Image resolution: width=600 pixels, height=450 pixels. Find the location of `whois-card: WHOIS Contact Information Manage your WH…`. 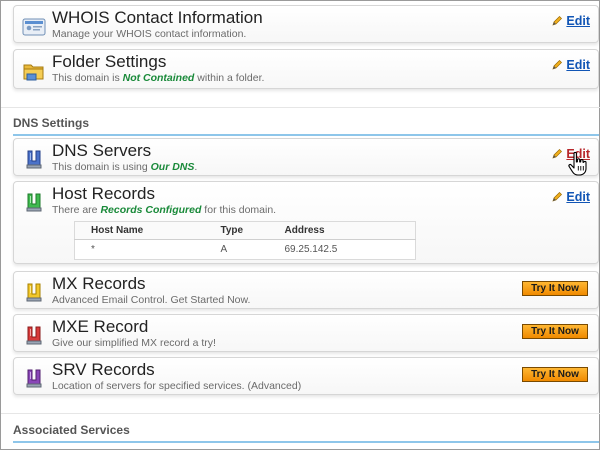

whois-card: WHOIS Contact Information Manage your WH… is located at coordinates (306, 24).